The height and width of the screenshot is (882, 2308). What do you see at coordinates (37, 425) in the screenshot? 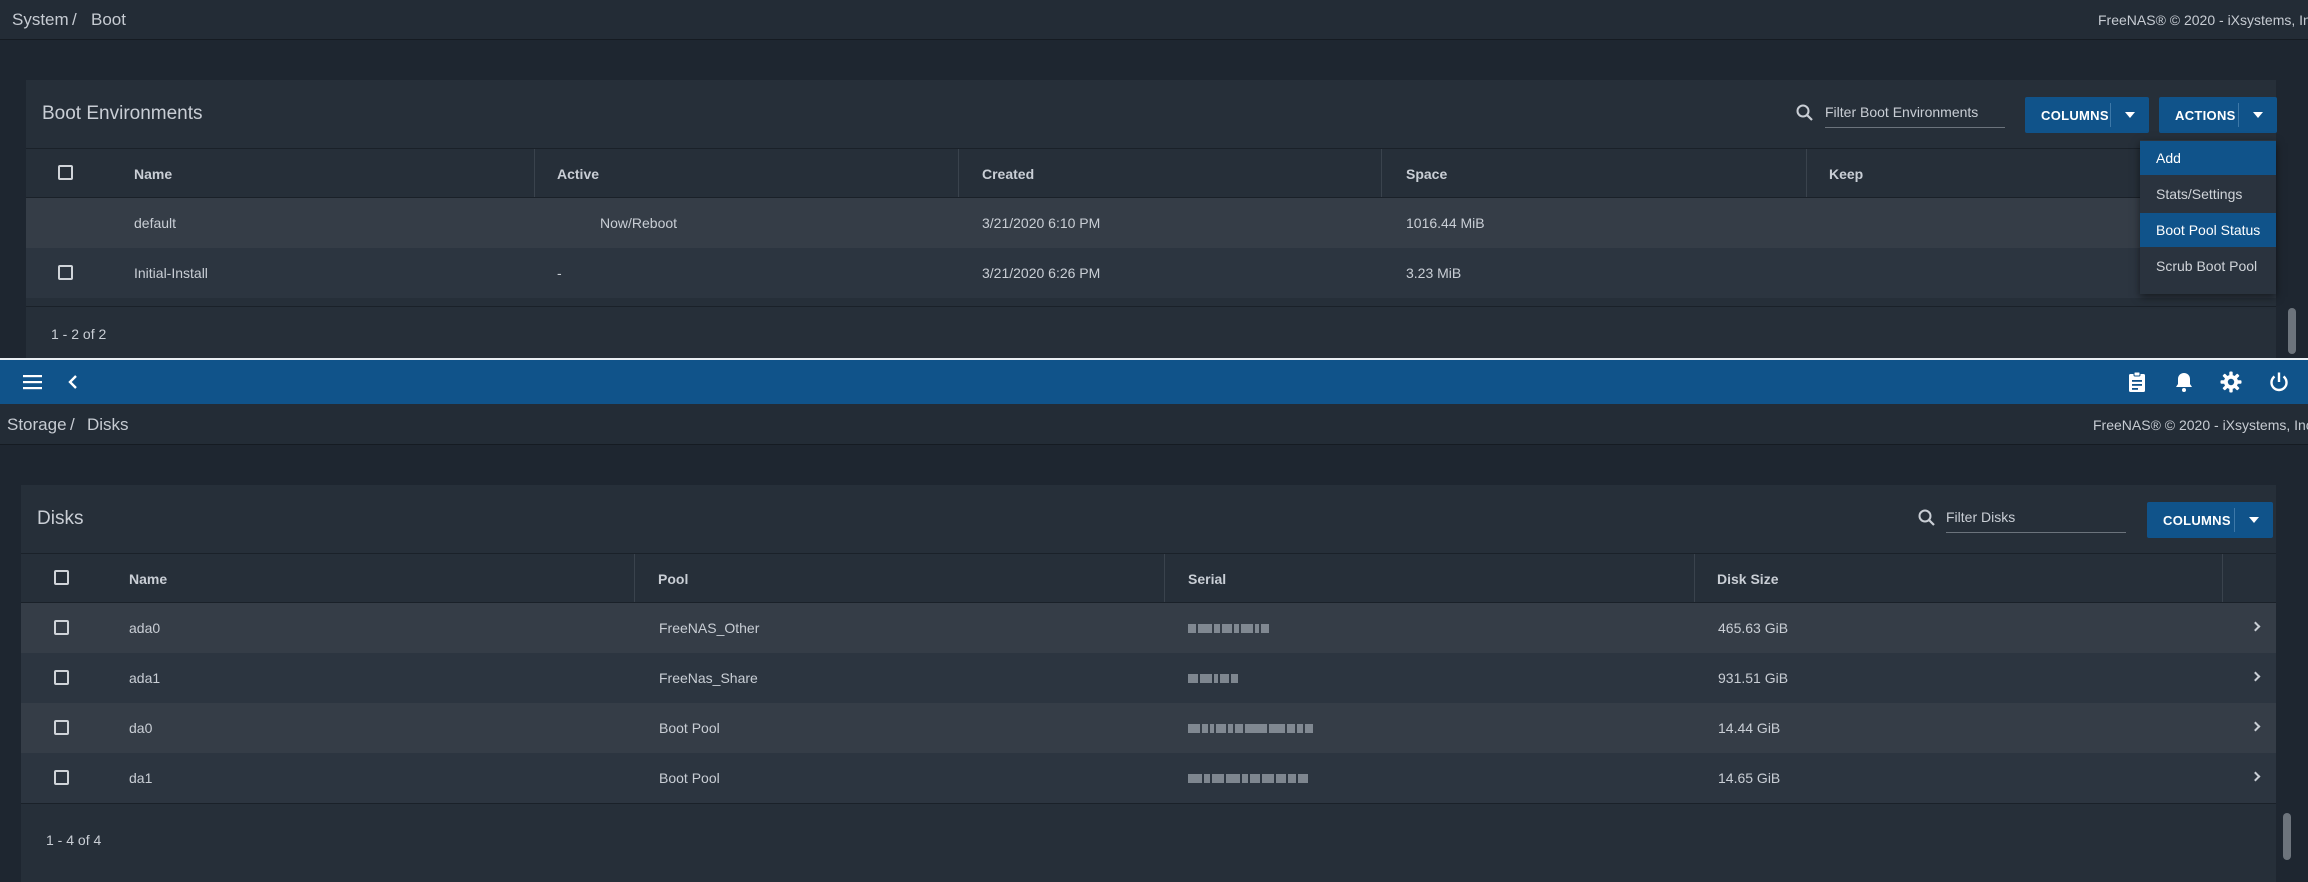
I see `breadcrumb-storage: Storage` at bounding box center [37, 425].